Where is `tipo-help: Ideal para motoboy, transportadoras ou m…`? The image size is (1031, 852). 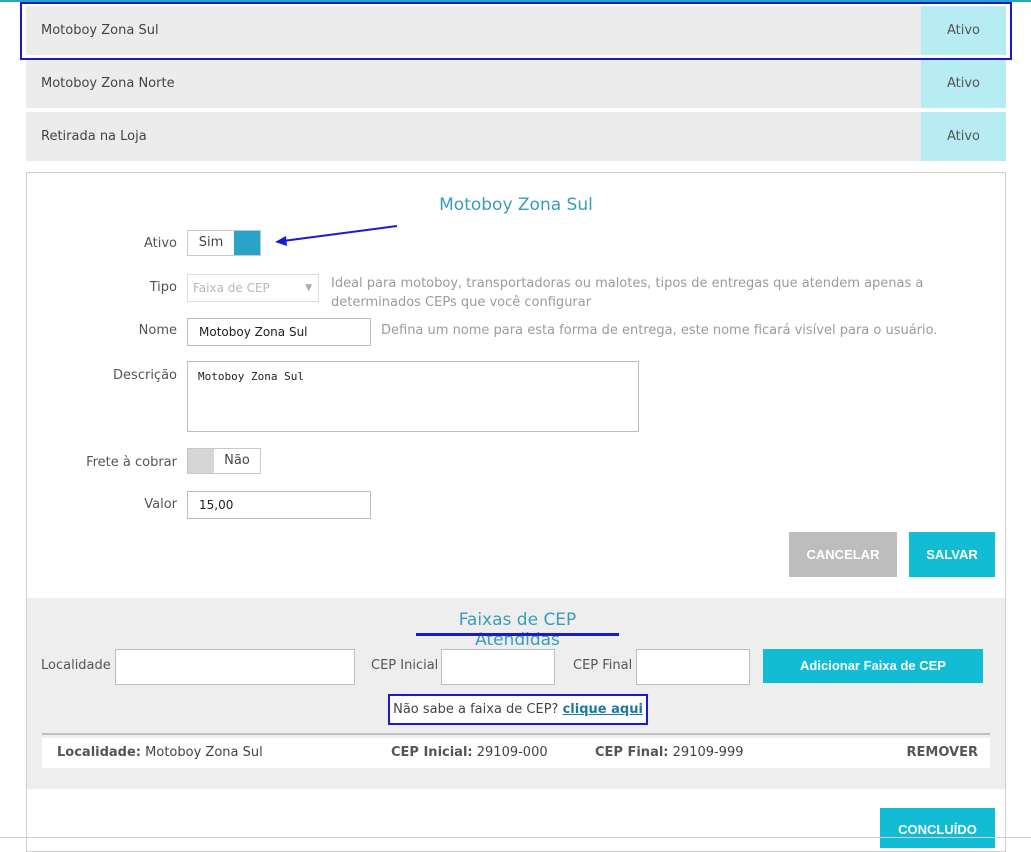 tipo-help: Ideal para motoboy, transportadoras ou m… is located at coordinates (627, 293).